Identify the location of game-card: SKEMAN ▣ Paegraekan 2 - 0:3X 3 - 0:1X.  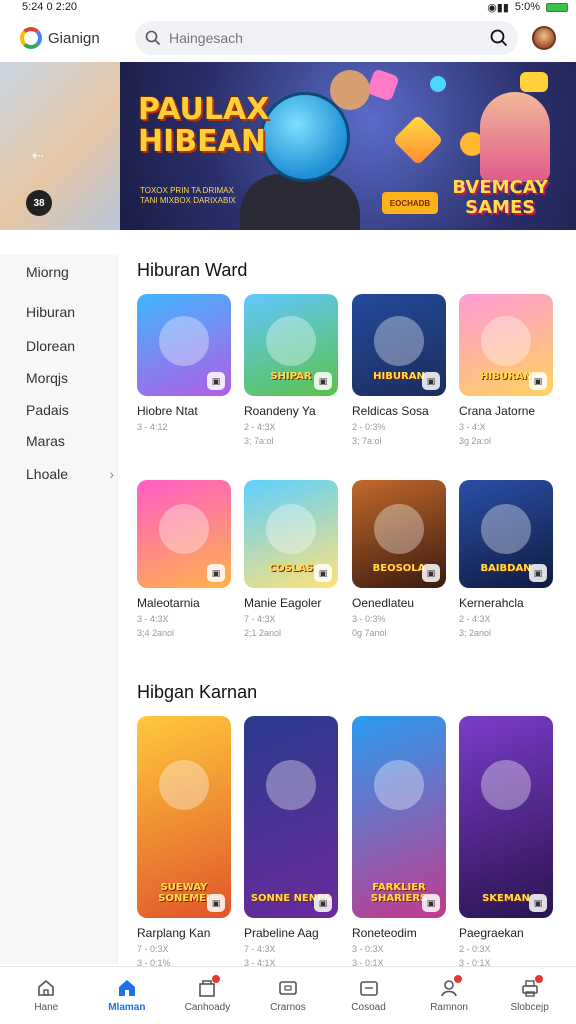
(506, 842).